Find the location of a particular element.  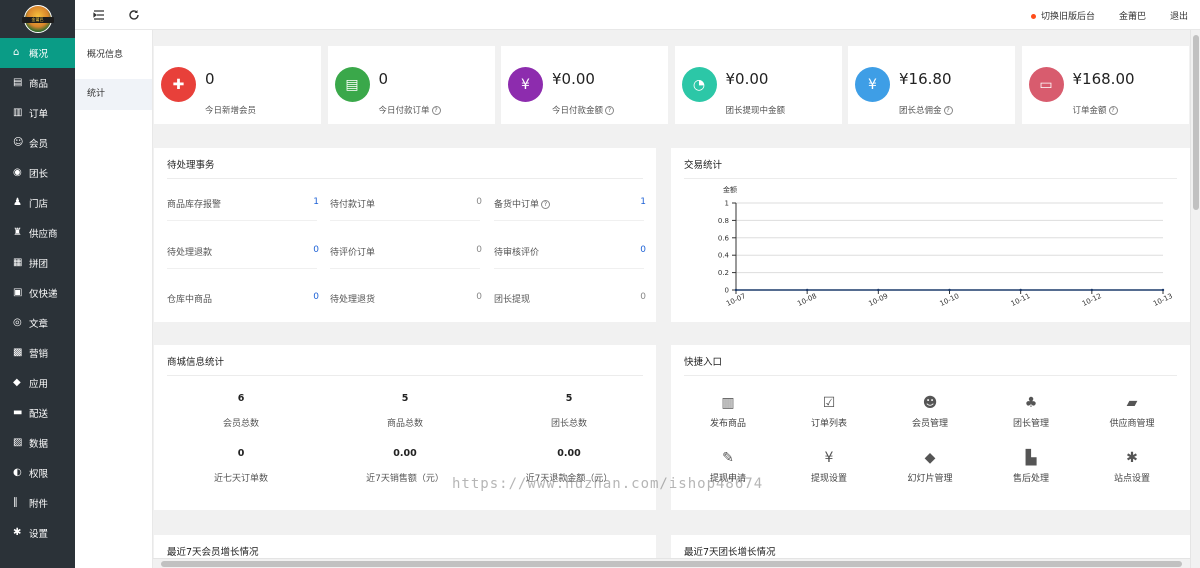

sidebar-item-label: 概况 is located at coordinates (39, 54).